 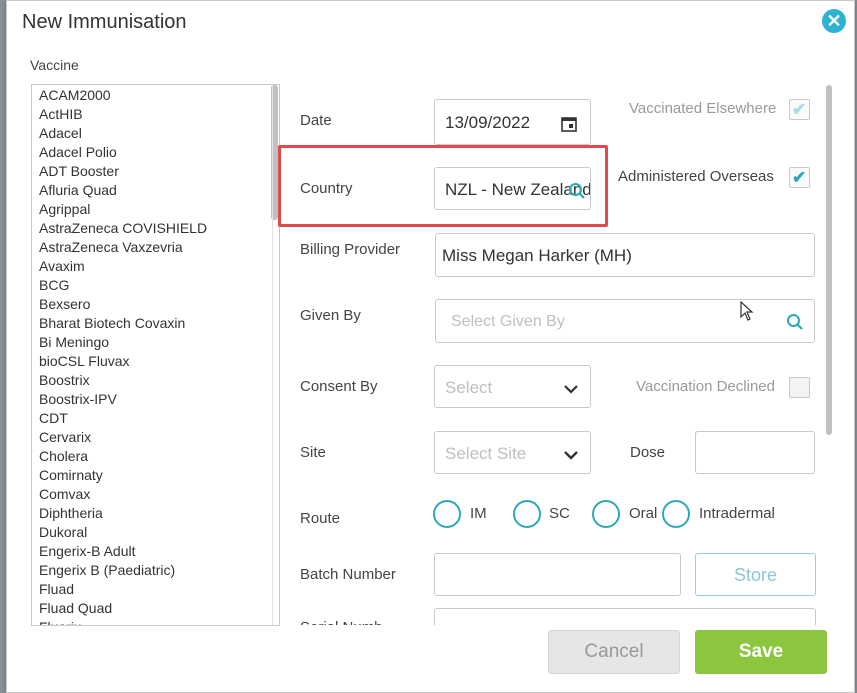 I want to click on vaccine-list-item: bioCSL Fluvax, so click(x=155, y=361).